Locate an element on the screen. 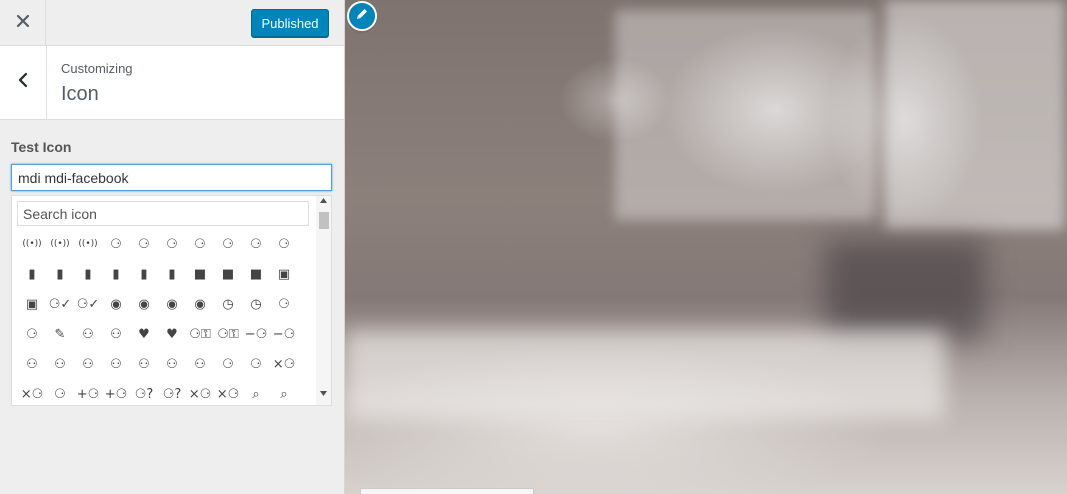 Image resolution: width=1067 pixels, height=494 pixels. account-group-outline-icon: ⚇ is located at coordinates (116, 334).